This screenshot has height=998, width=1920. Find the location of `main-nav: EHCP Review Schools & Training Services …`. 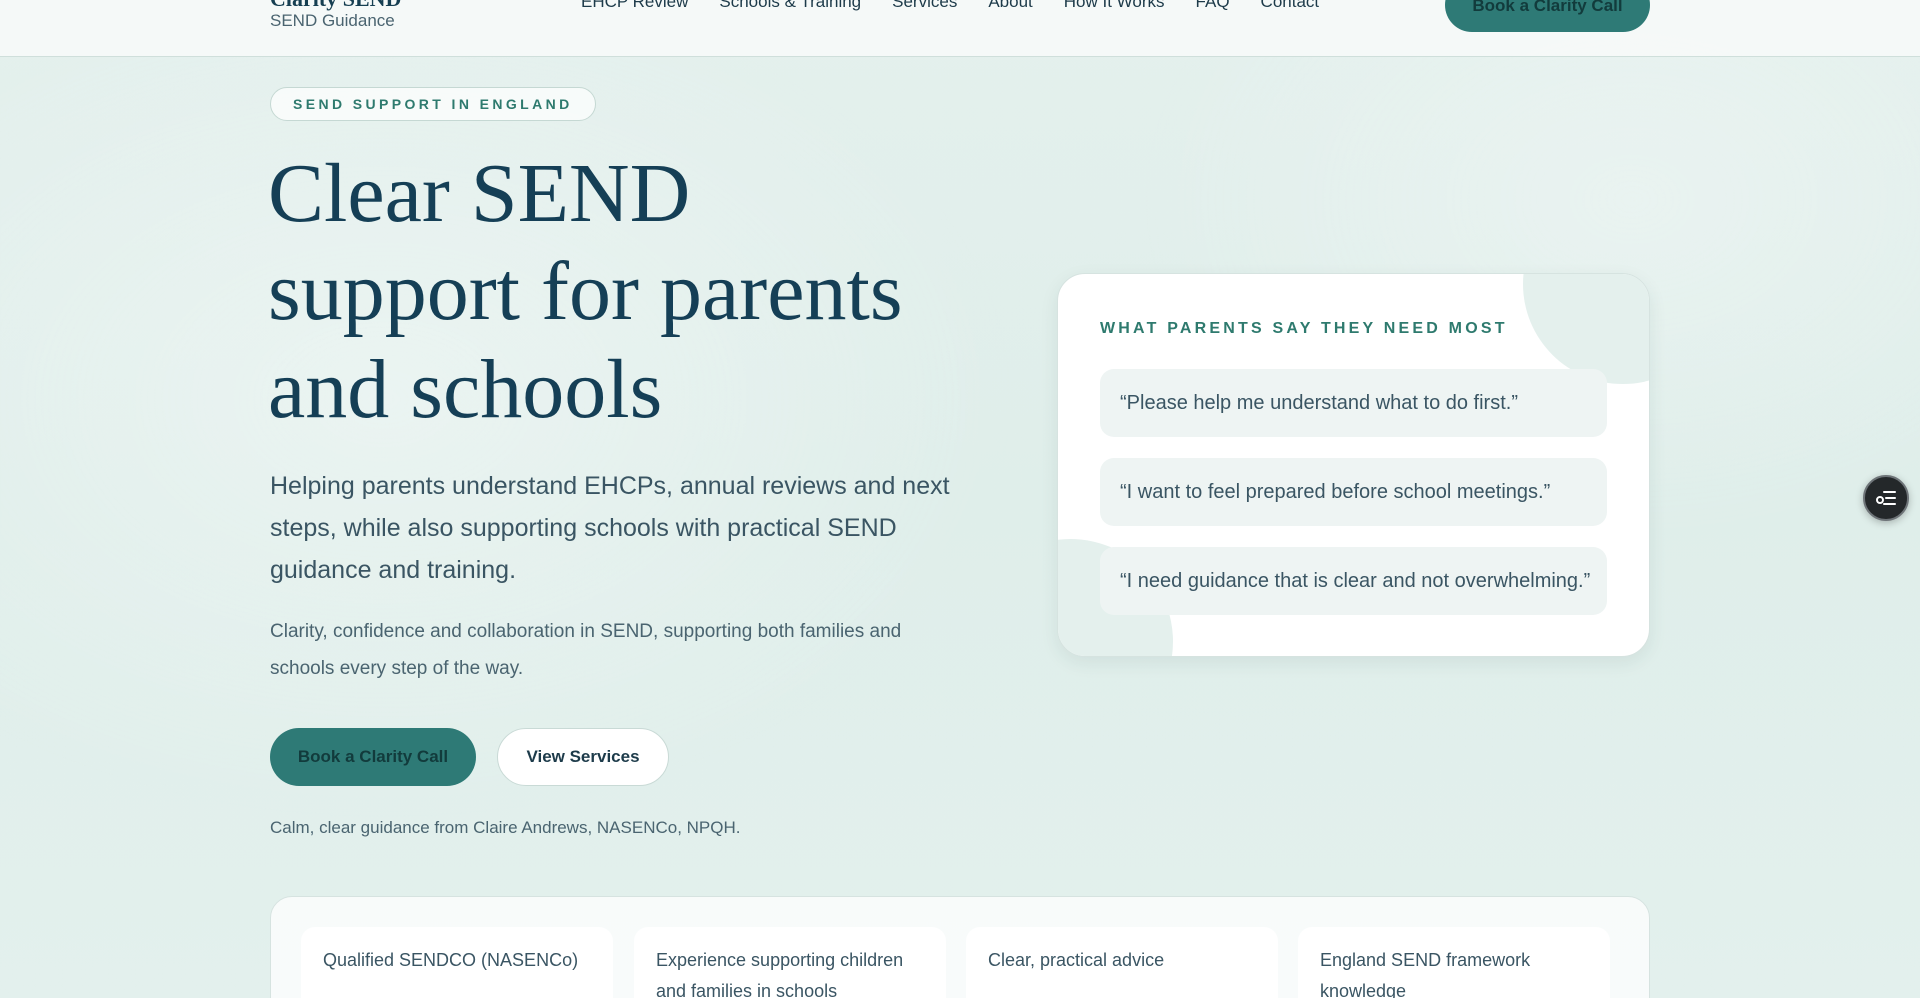

main-nav: EHCP Review Schools & Training Services … is located at coordinates (950, 6).